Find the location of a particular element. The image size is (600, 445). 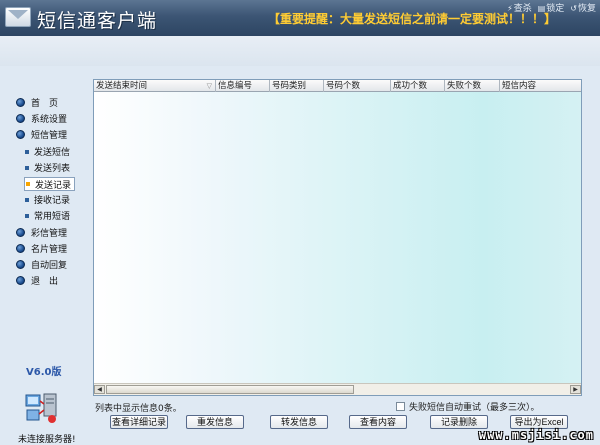

view-content-button: 查看内容 is located at coordinates (378, 422).